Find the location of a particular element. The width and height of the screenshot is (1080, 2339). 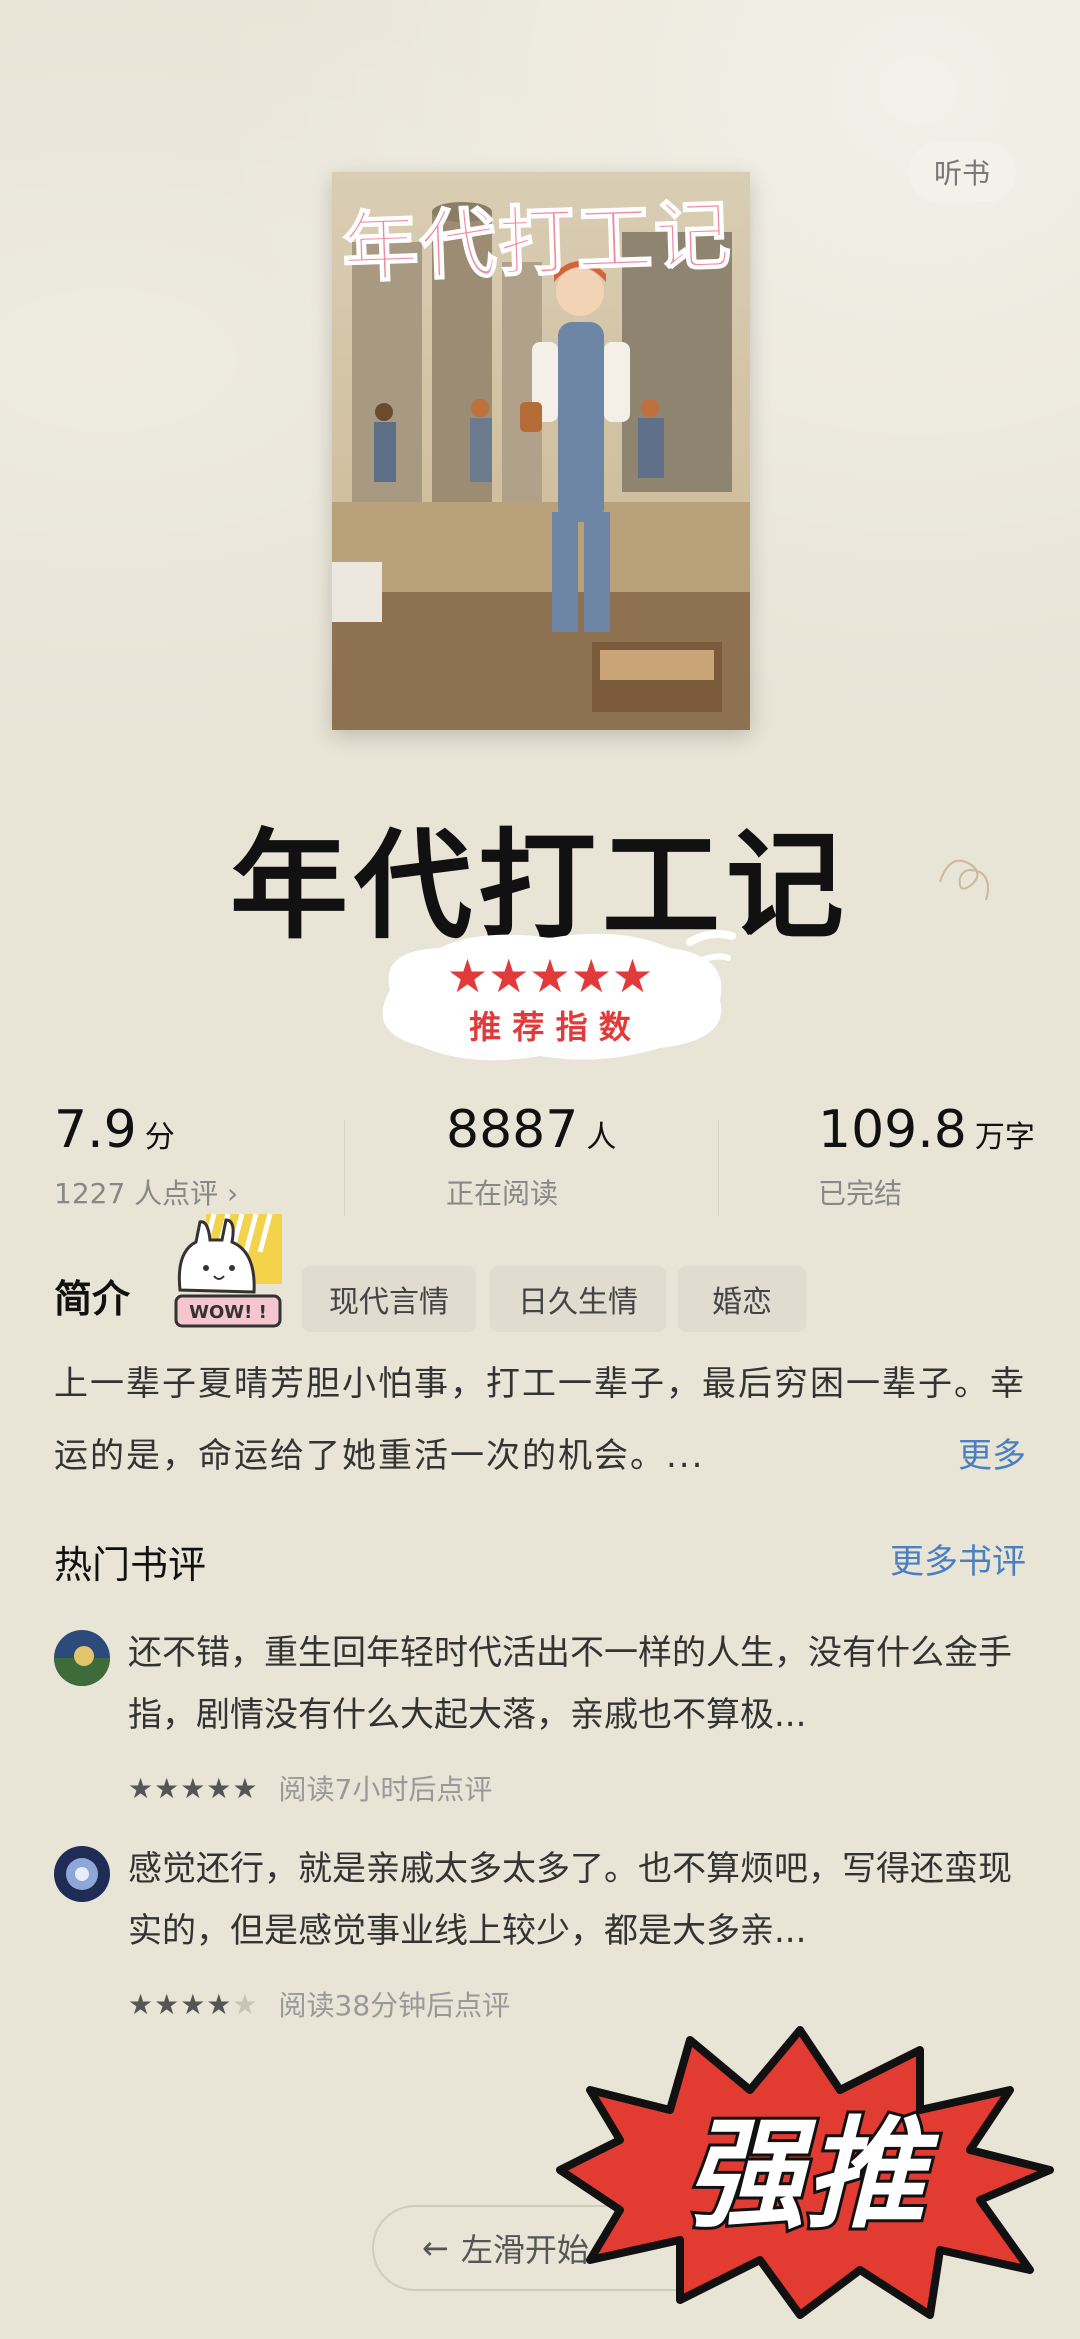

burst-text: 强推 is located at coordinates (812, 2175).